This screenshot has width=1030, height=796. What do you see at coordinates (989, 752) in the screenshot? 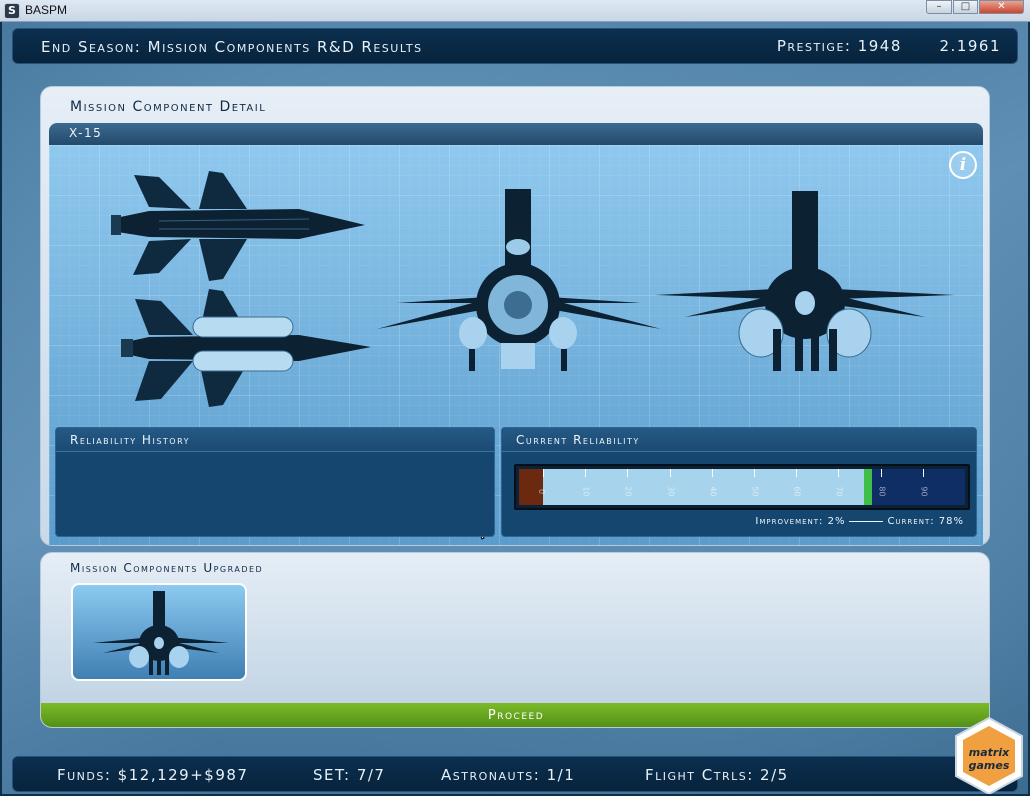
I see `logo-line1: matrix` at bounding box center [989, 752].